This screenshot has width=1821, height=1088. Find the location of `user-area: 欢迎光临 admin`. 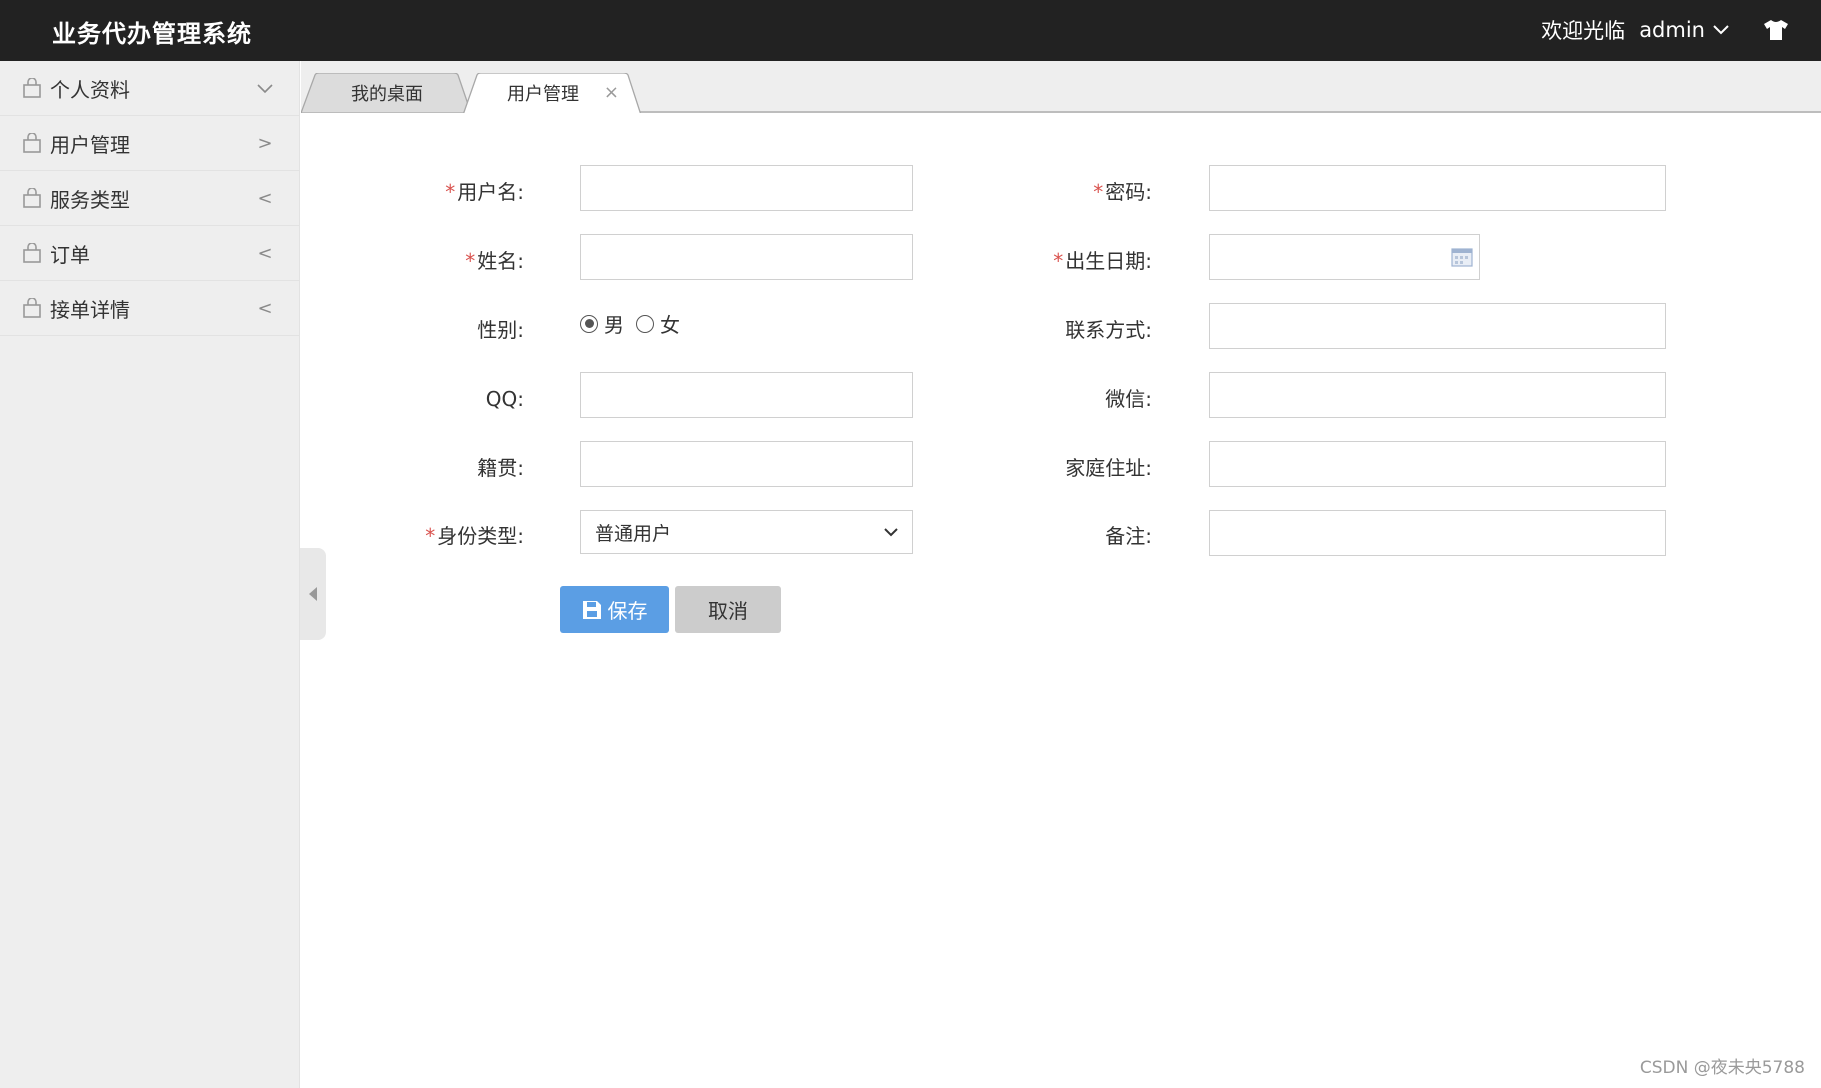

user-area: 欢迎光临 admin is located at coordinates (1665, 30).